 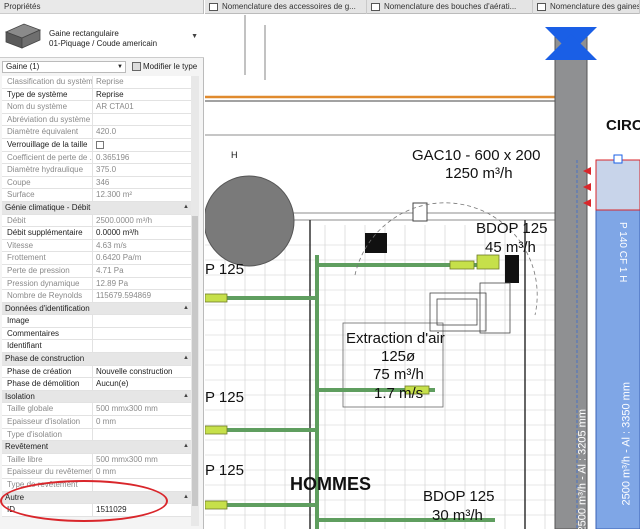 What do you see at coordinates (136, 66) in the screenshot?
I see `edit-type-icon` at bounding box center [136, 66].